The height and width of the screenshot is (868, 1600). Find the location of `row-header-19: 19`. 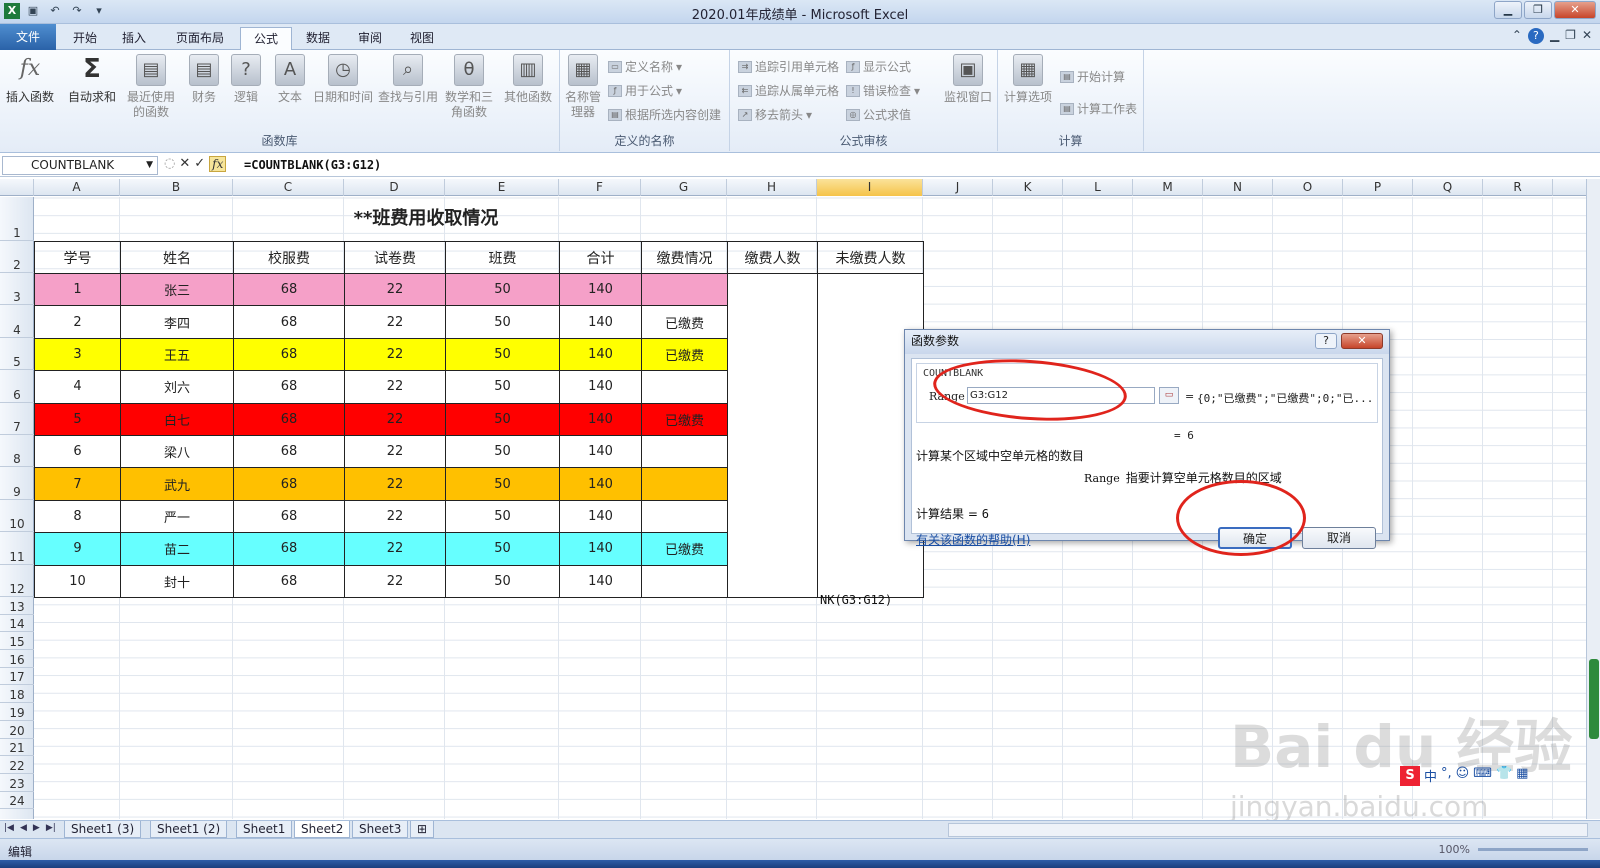

row-header-19: 19 is located at coordinates (17, 712).